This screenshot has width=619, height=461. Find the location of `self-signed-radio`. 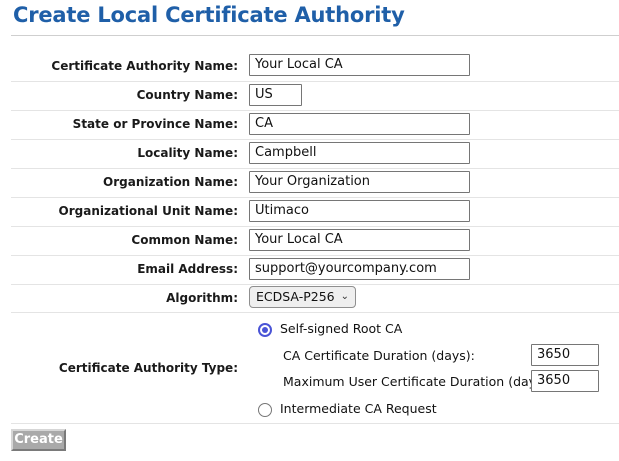

self-signed-radio is located at coordinates (265, 330).